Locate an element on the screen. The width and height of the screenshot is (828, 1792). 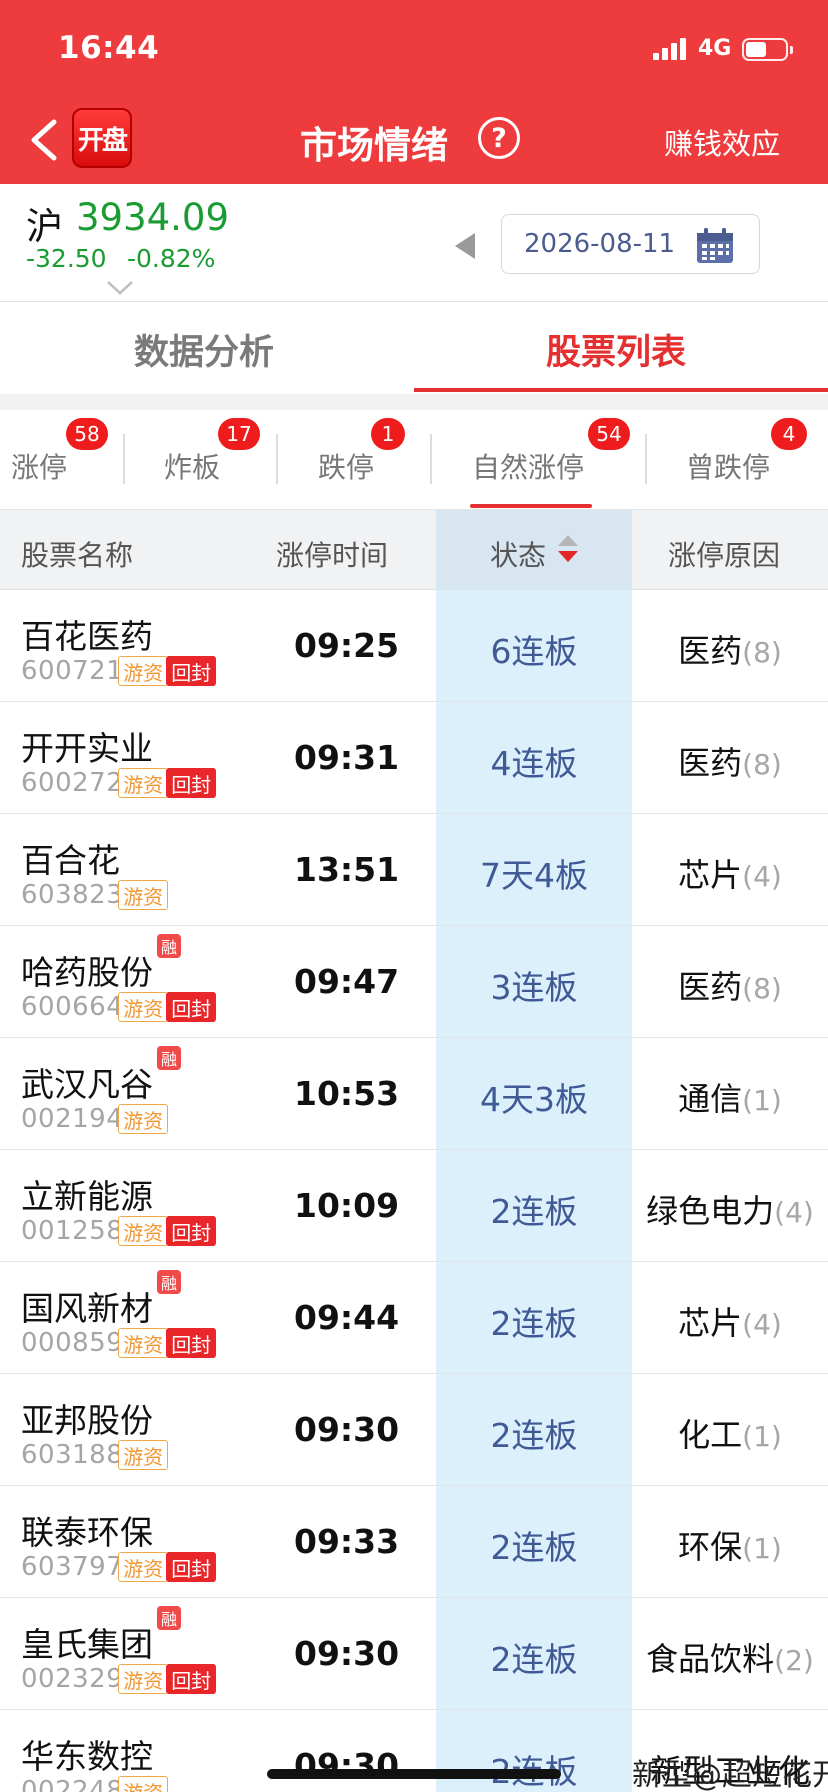
subtab-natural-limit-up: 自然涨停 is located at coordinates (528, 466).